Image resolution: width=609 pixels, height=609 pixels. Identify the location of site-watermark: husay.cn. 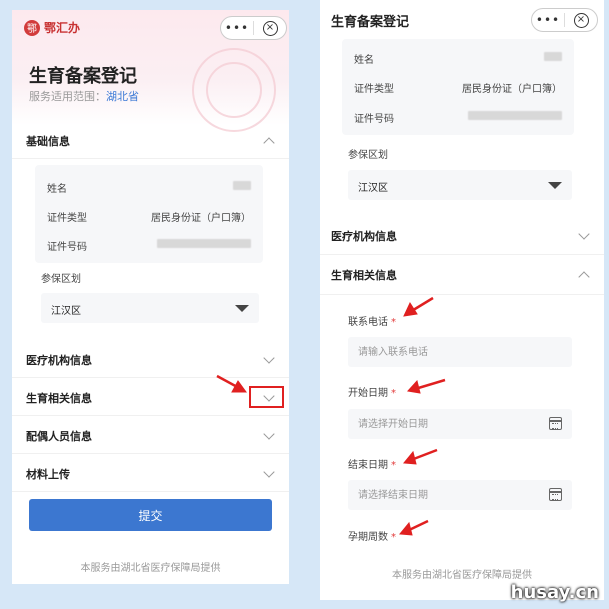
(554, 592).